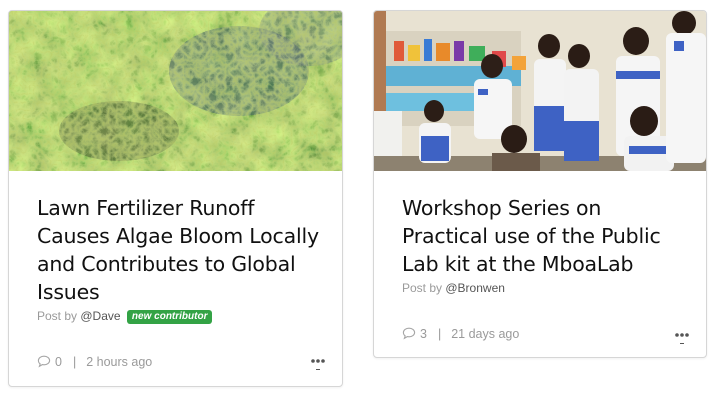 Image resolution: width=722 pixels, height=403 pixels. I want to click on card-meta: 3 | 21 days ago, so click(460, 335).